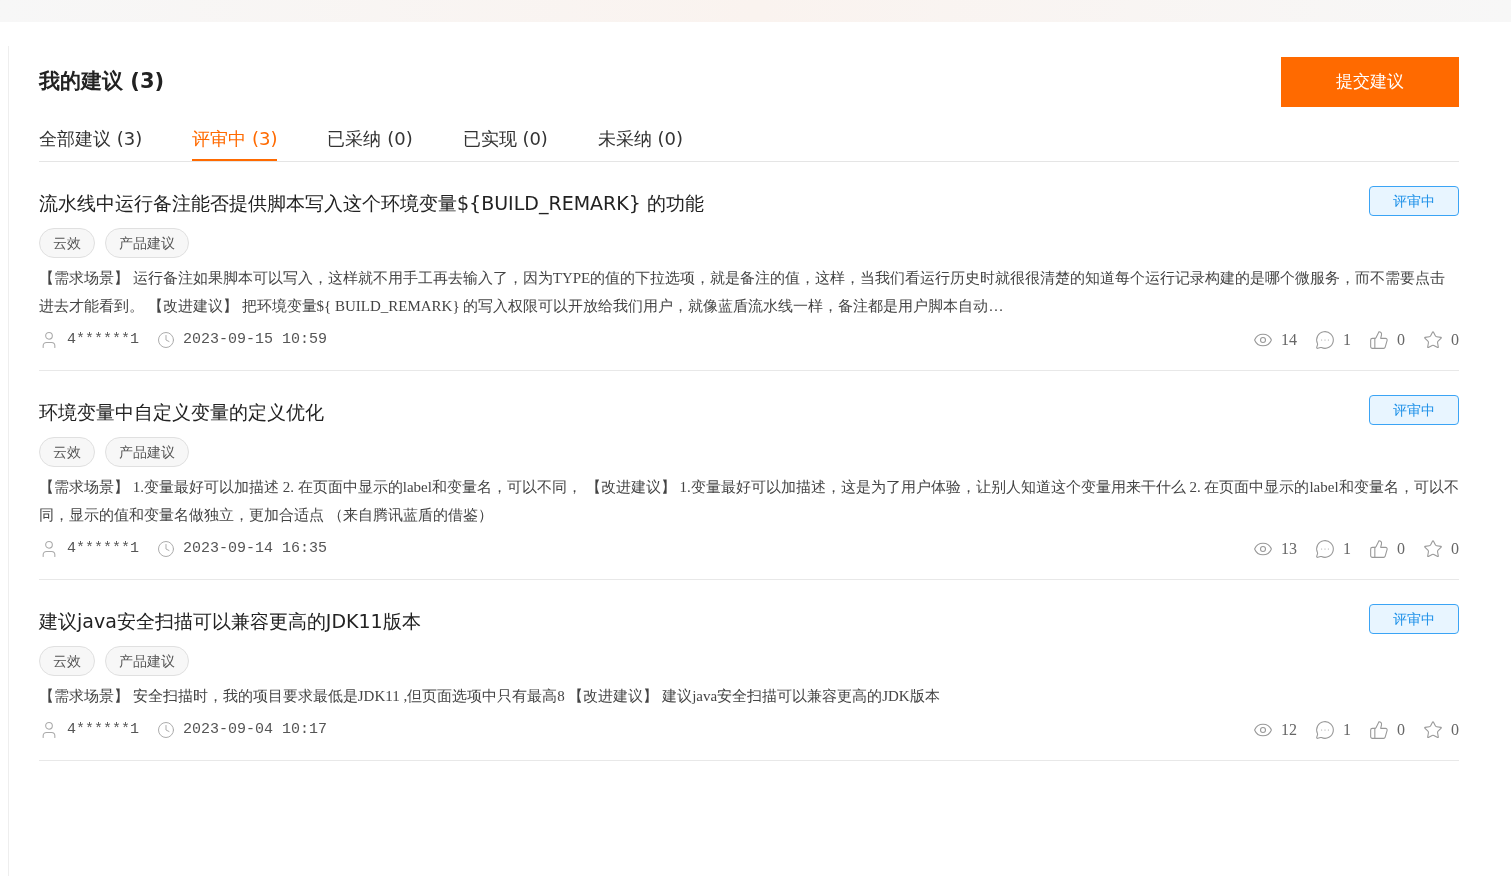 Image resolution: width=1511 pixels, height=876 pixels. Describe the element at coordinates (1289, 549) in the screenshot. I see `view-count: 13` at that location.